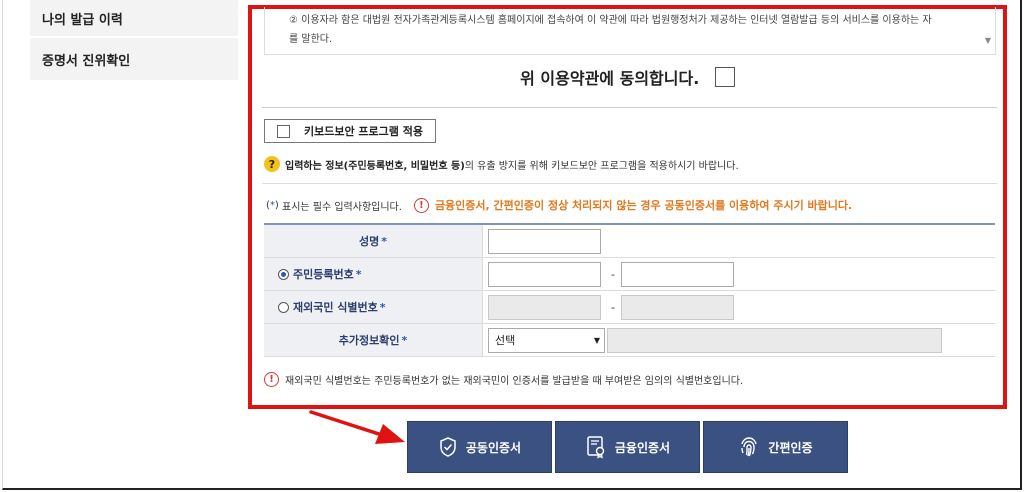  Describe the element at coordinates (283, 131) in the screenshot. I see `checkbox-icon` at that location.